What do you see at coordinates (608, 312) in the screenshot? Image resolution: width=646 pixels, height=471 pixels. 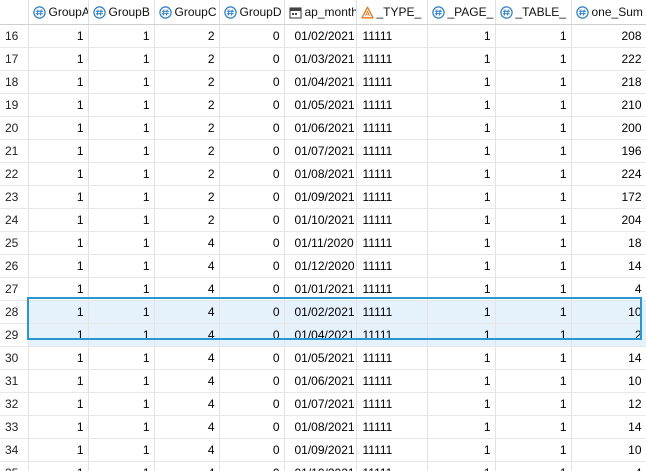 I see `one-sum-cell: 10` at bounding box center [608, 312].